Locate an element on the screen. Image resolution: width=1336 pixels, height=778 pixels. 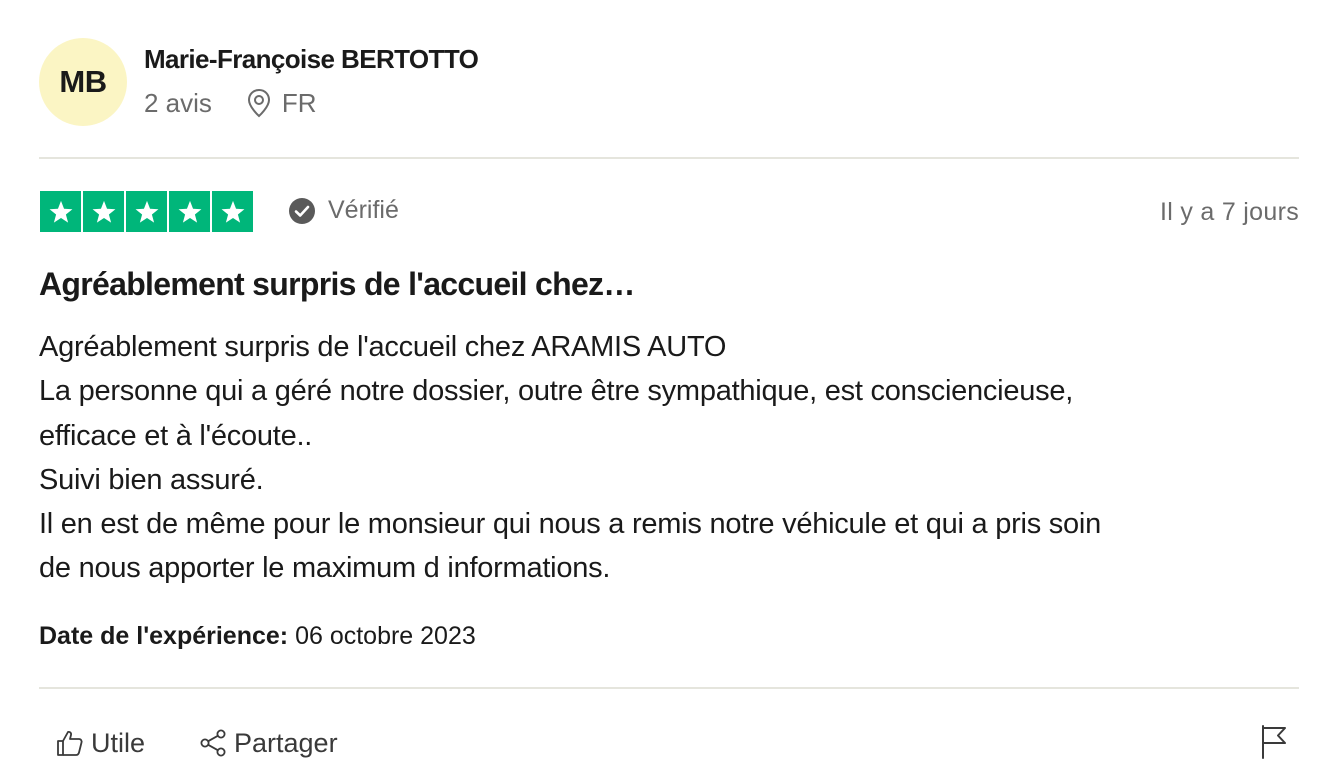
header-divider is located at coordinates (669, 158).